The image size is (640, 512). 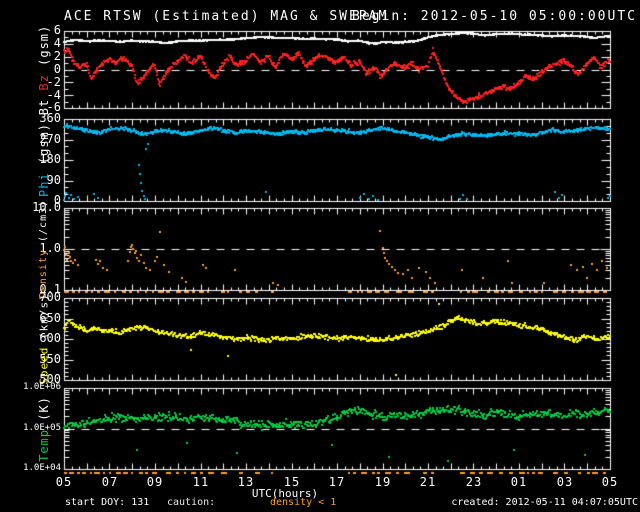 I want to click on y-axis-label-density: Density (/cm3), so click(x=43, y=248).